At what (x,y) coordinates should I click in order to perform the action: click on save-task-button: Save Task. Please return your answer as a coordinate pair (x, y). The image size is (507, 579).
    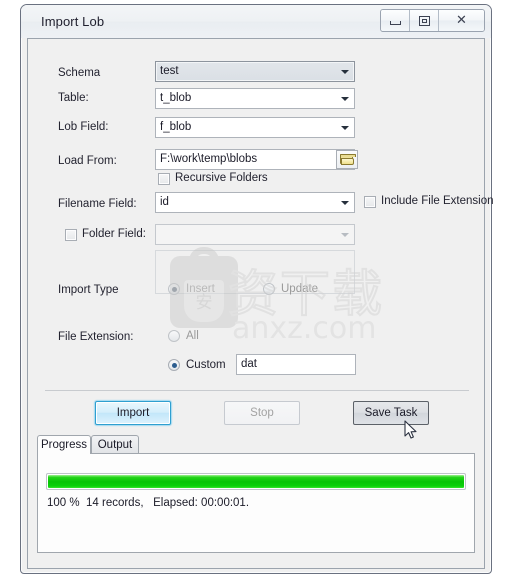
    Looking at the image, I should click on (391, 413).